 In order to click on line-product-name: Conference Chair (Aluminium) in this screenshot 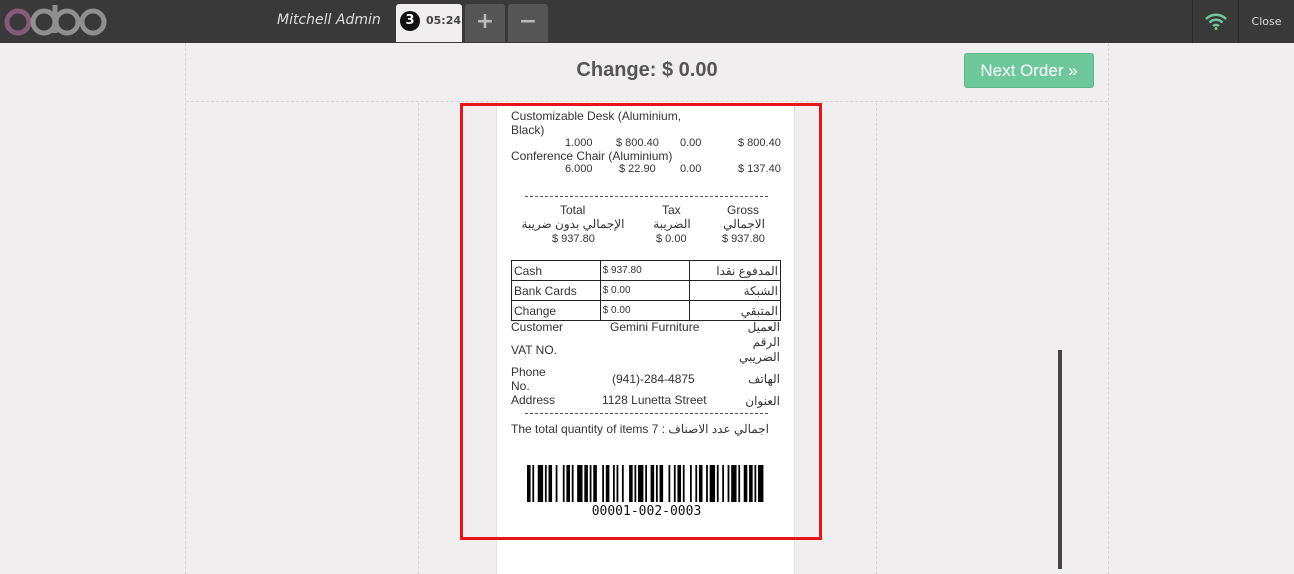, I will do `click(592, 156)`.